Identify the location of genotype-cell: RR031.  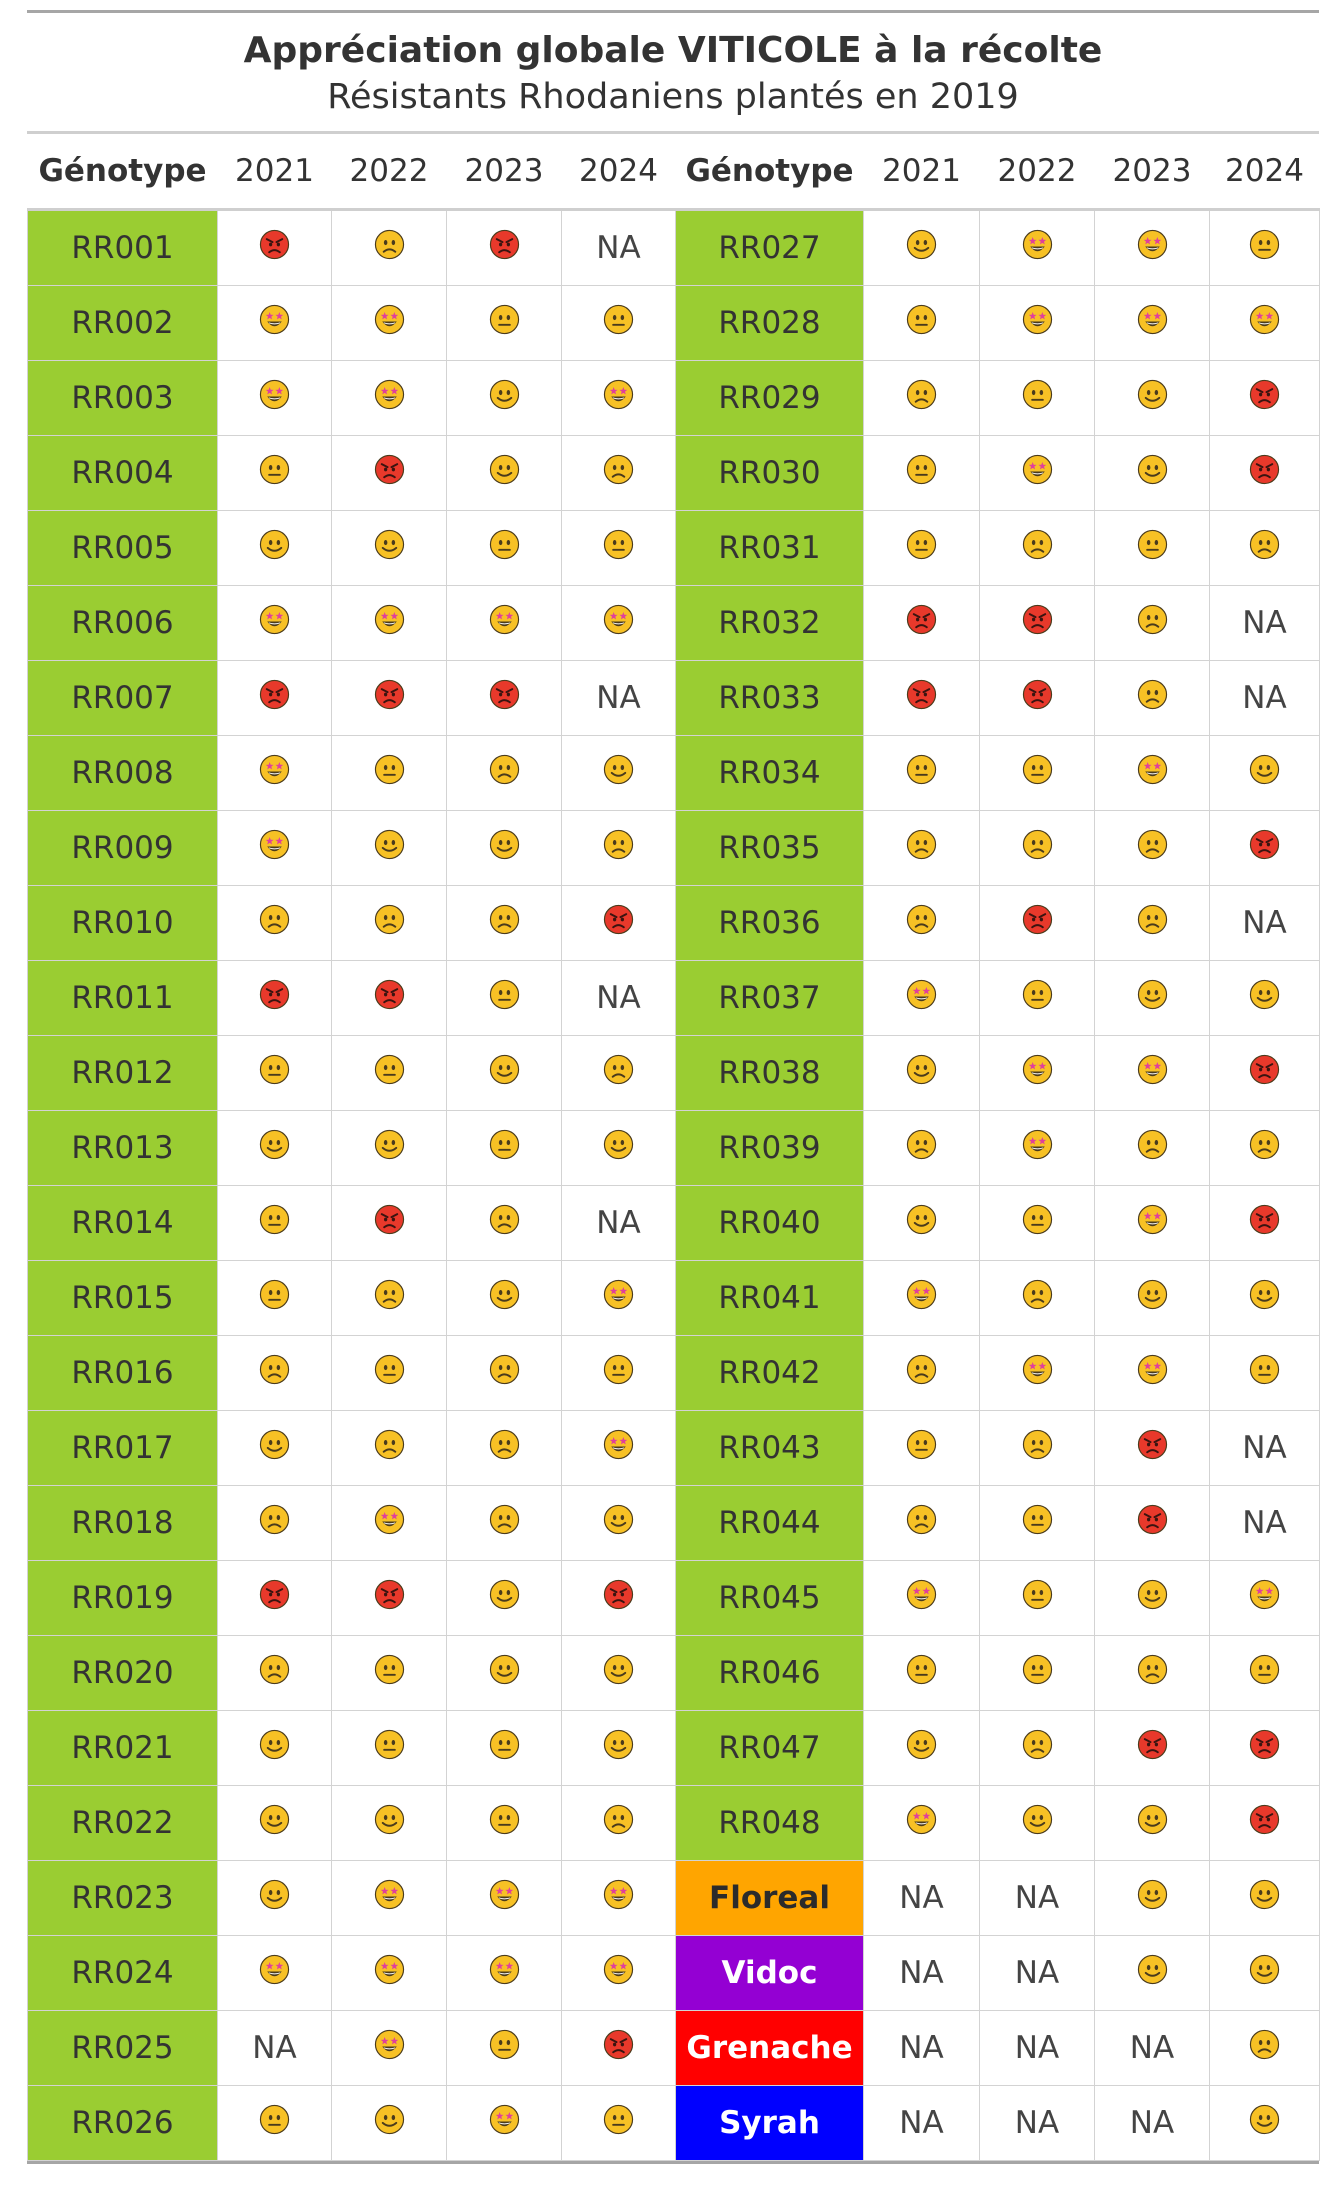
(769, 548).